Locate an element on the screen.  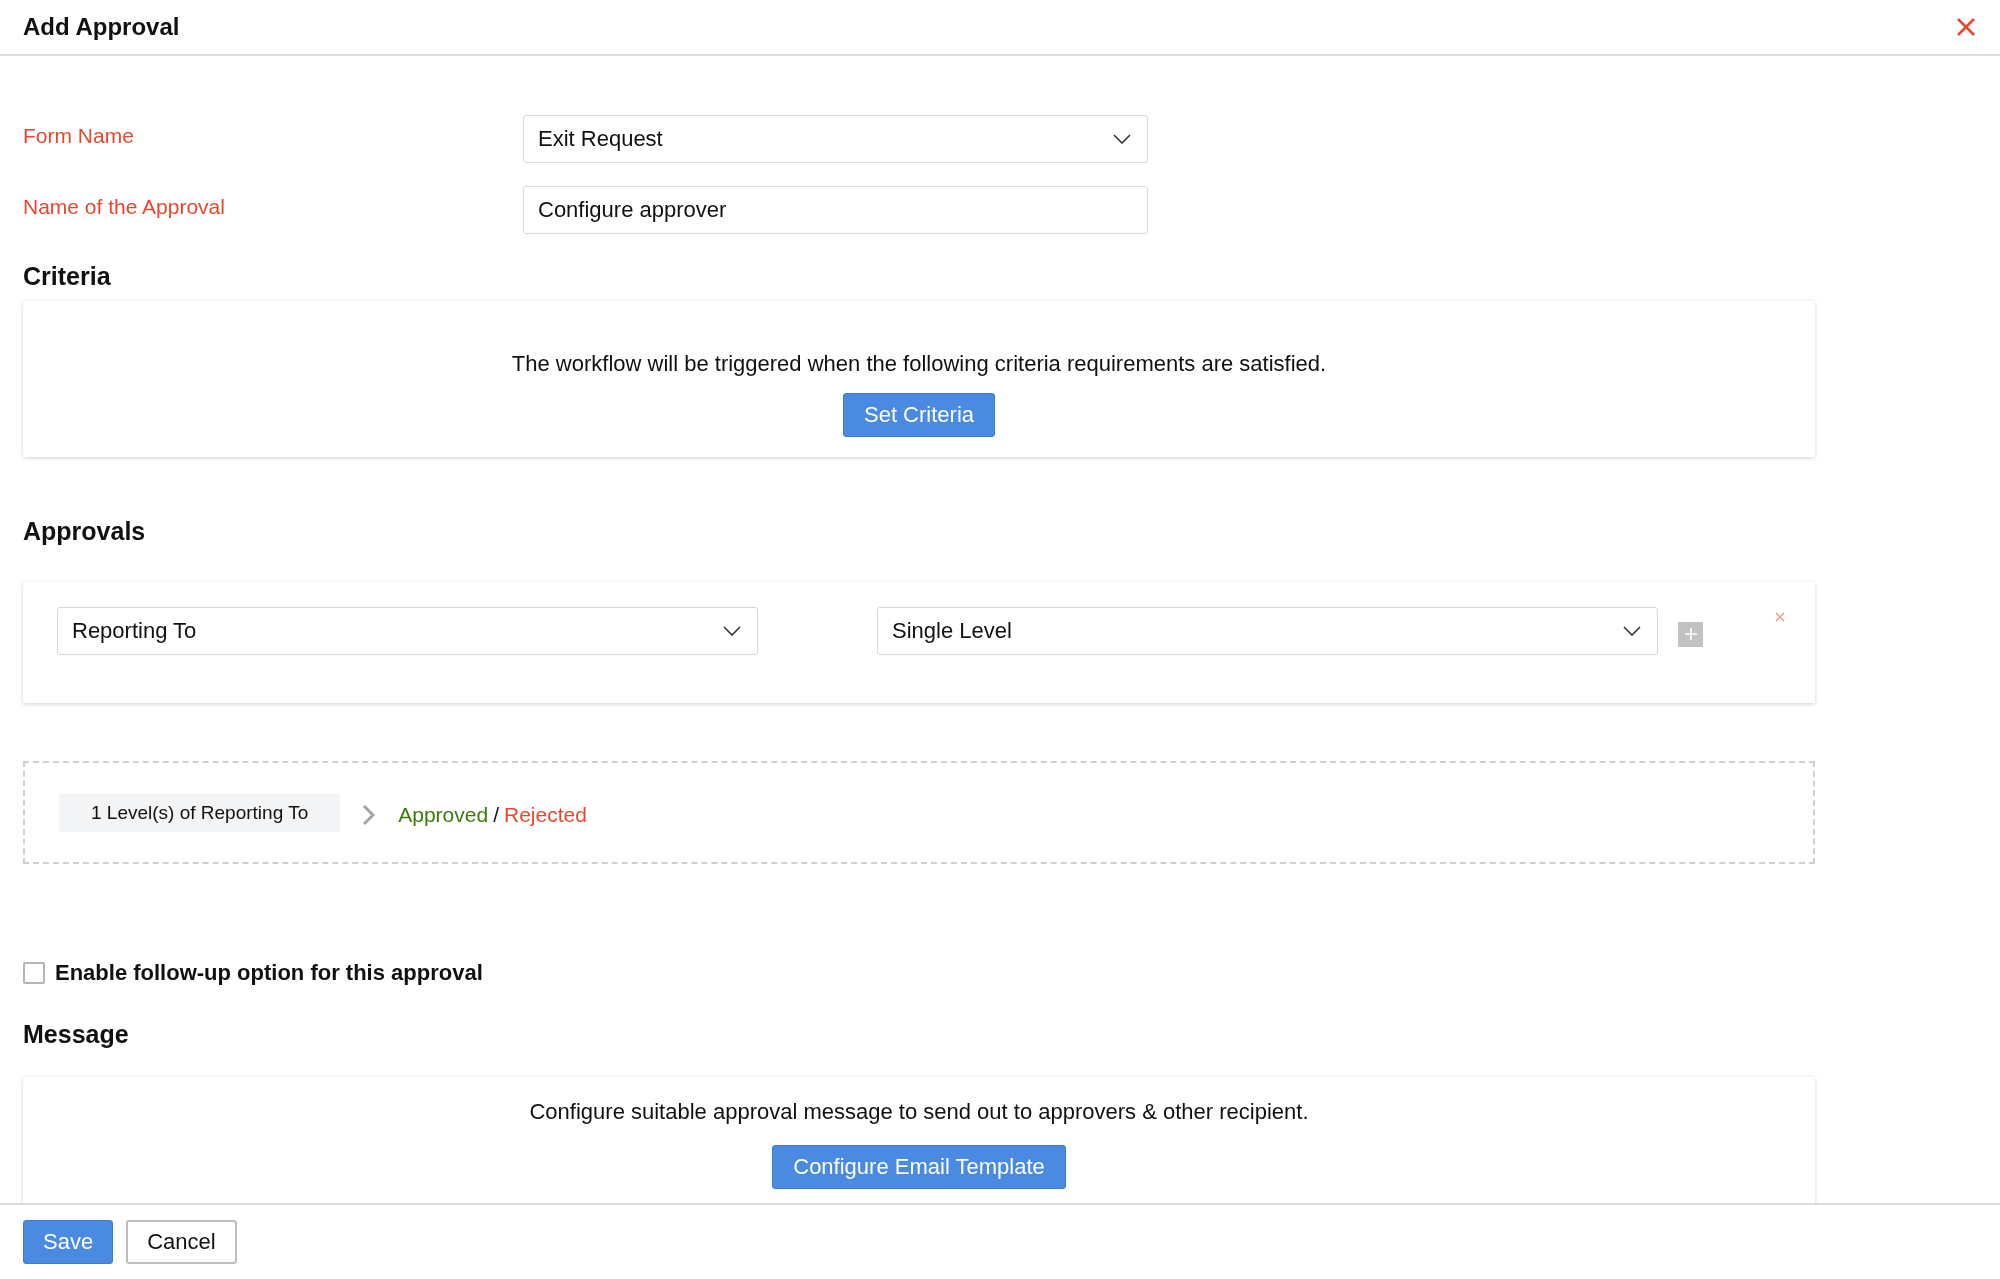
window-title: Add Approval is located at coordinates (101, 27).